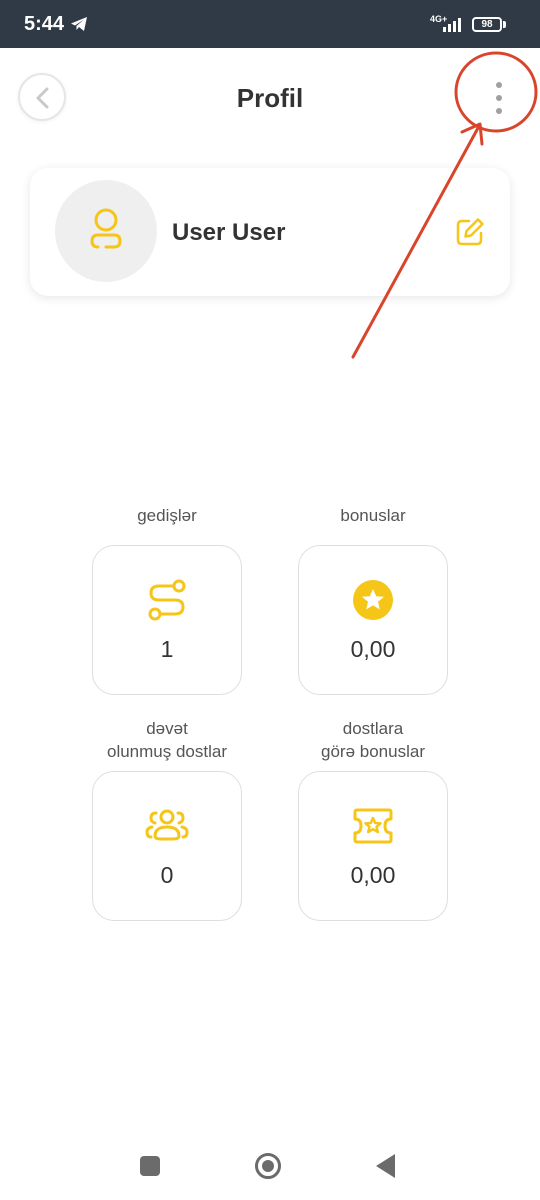 The width and height of the screenshot is (540, 1200). Describe the element at coordinates (373, 649) in the screenshot. I see `stat-value-bonuses: 0,00` at that location.